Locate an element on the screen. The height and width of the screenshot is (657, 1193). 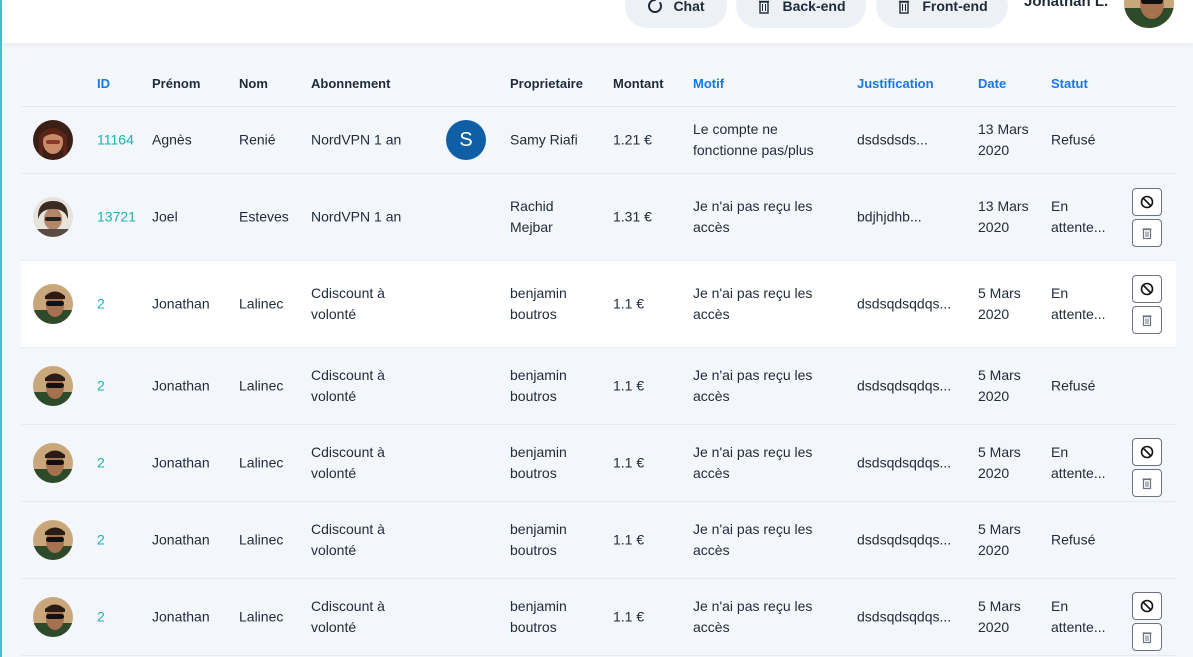
header-id: ID is located at coordinates (103, 83).